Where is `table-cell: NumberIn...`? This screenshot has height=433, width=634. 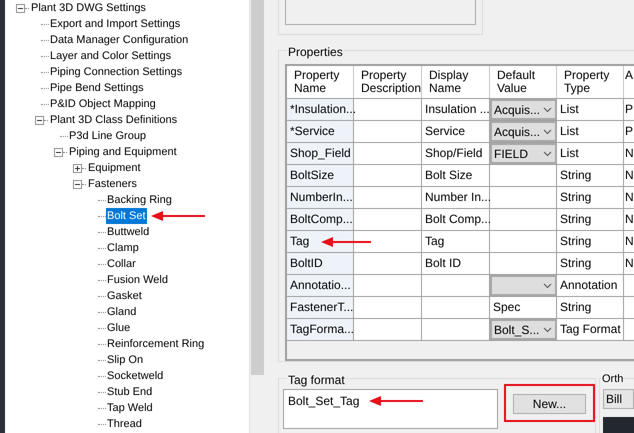 table-cell: NumberIn... is located at coordinates (320, 197).